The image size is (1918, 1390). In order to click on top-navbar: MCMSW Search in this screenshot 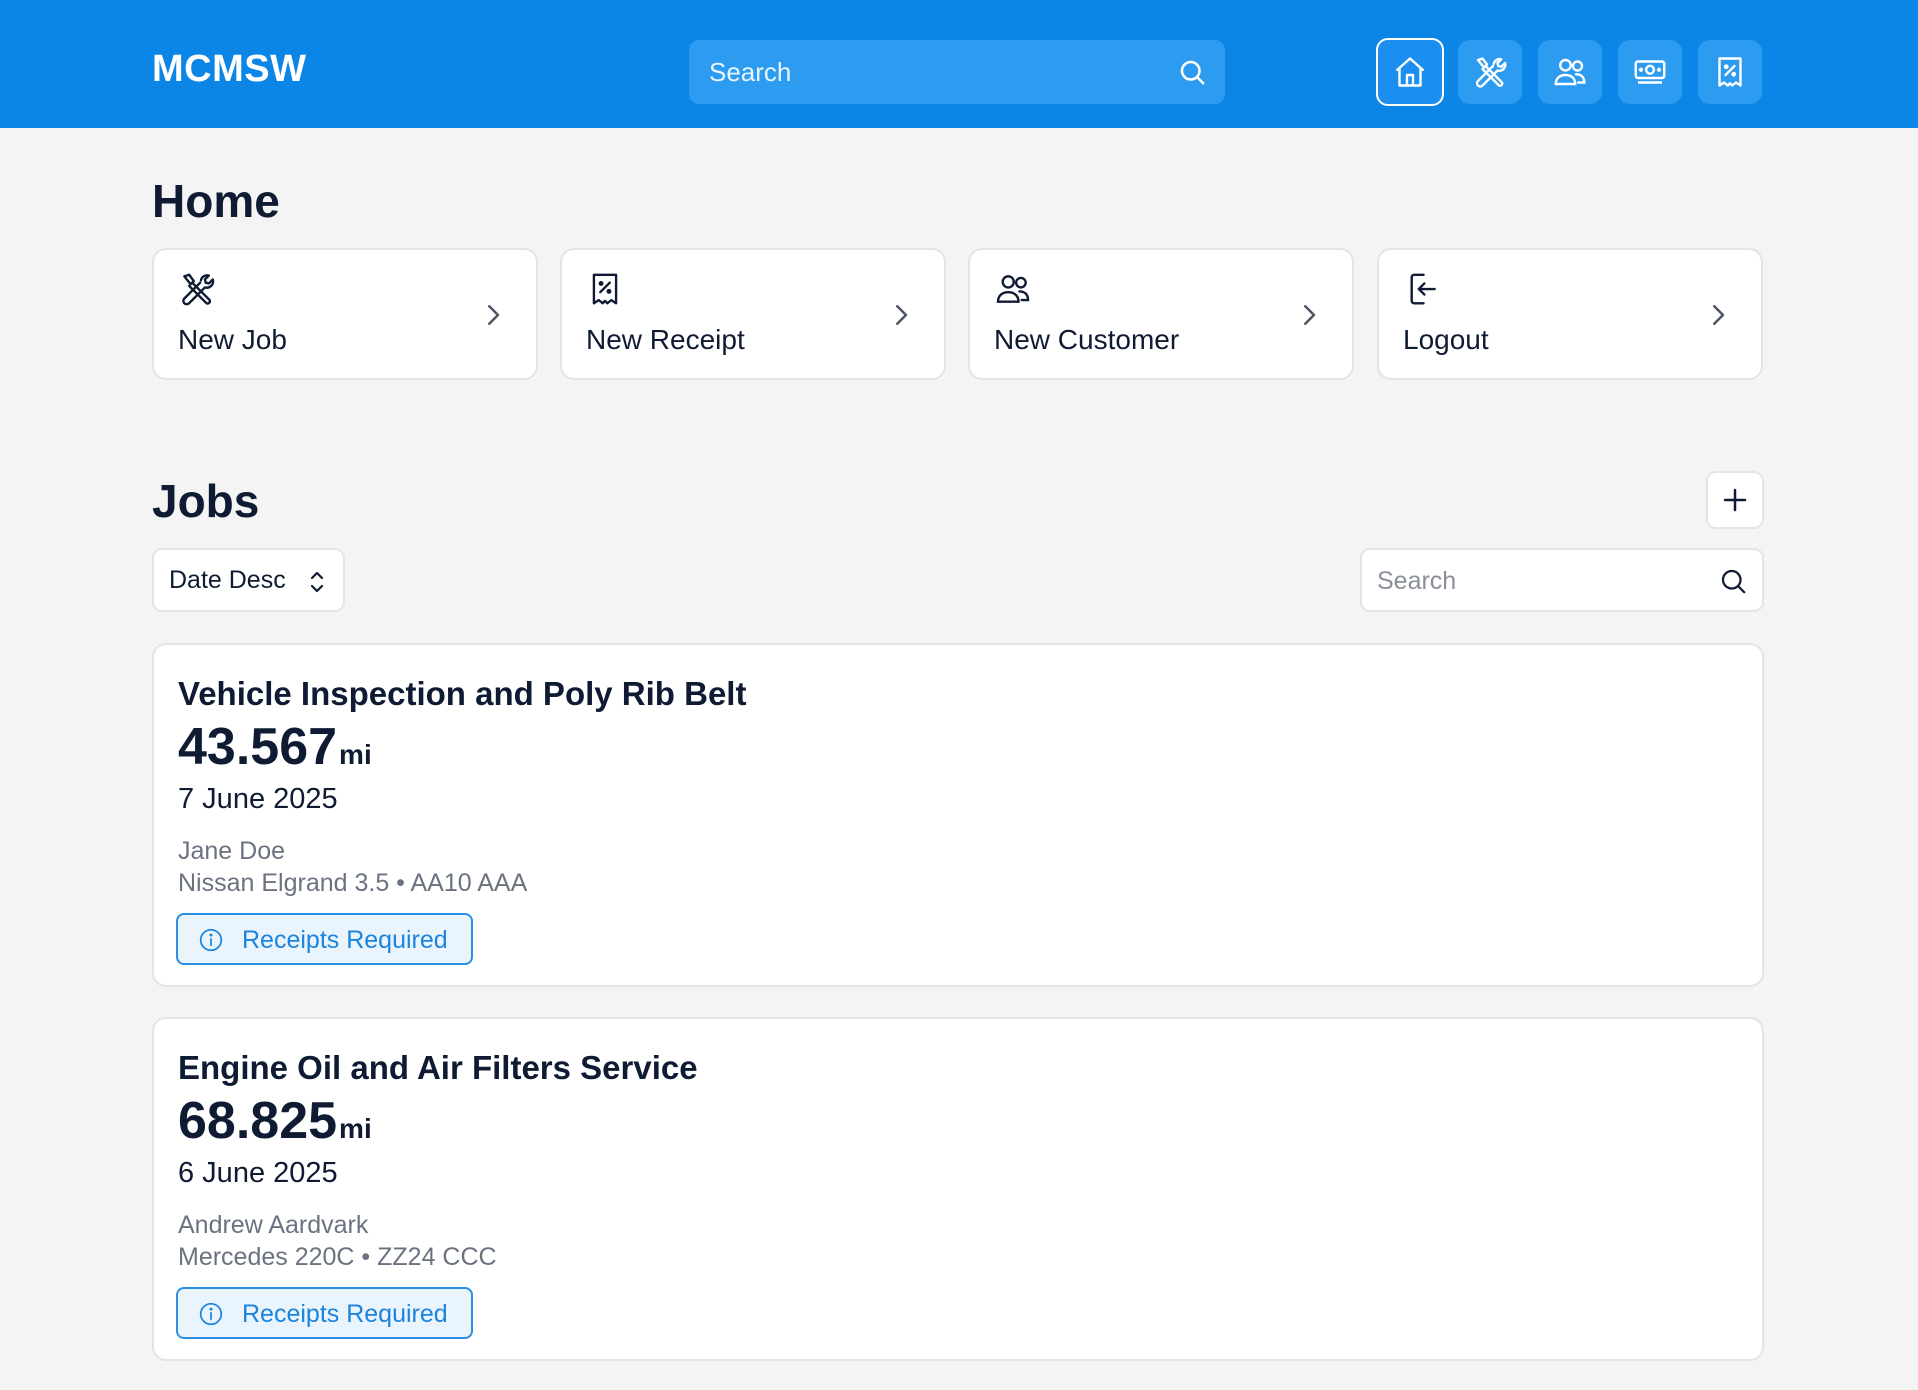, I will do `click(959, 64)`.